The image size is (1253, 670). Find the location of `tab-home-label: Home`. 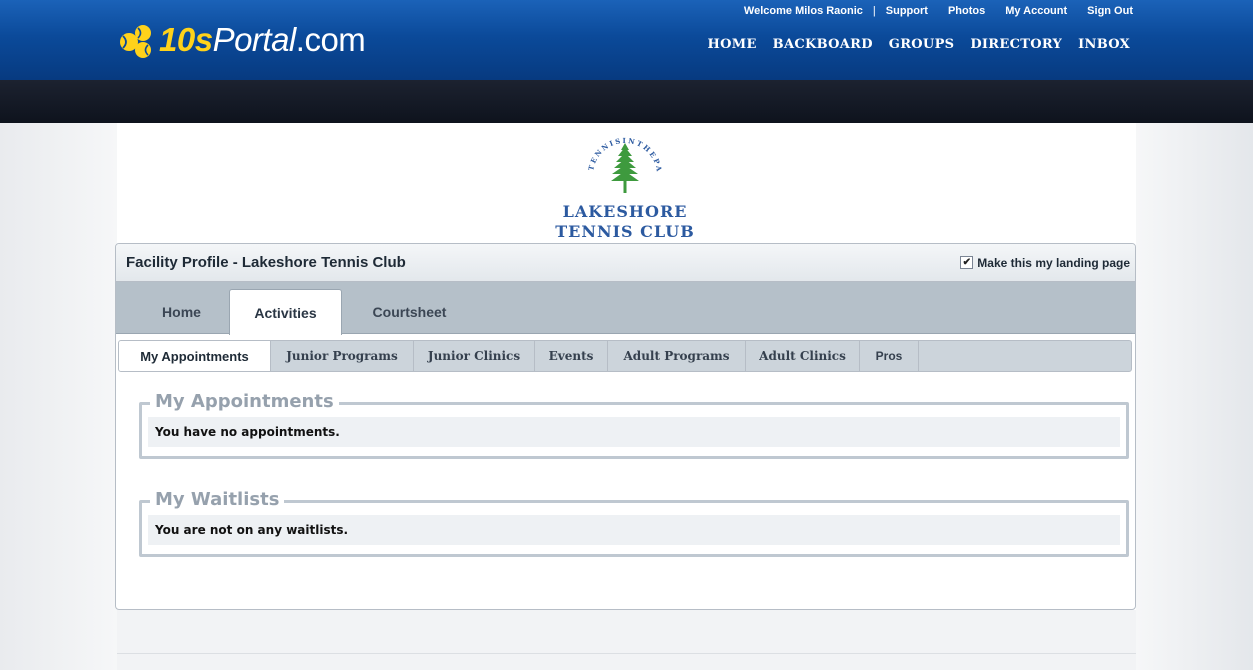

tab-home-label: Home is located at coordinates (181, 312).